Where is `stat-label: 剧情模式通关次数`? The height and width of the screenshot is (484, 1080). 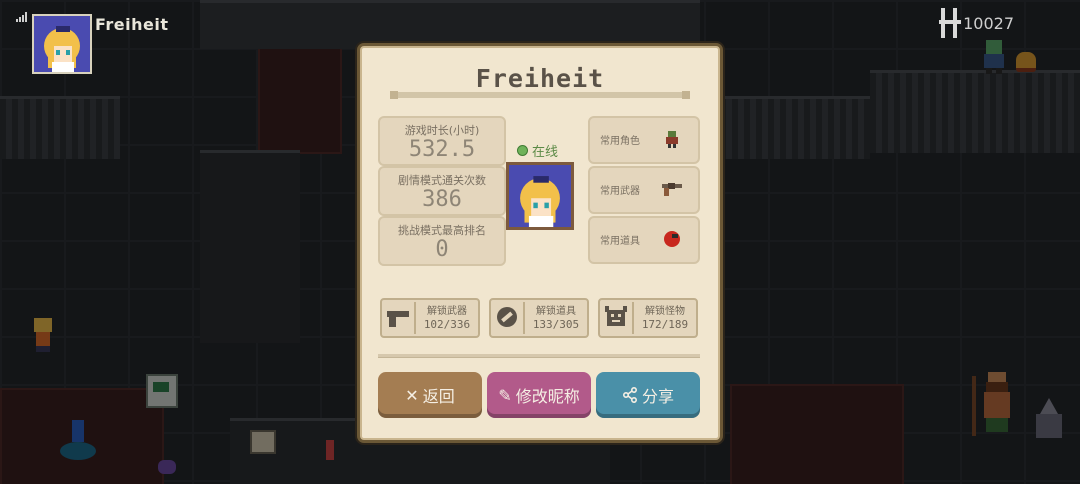 stat-label: 剧情模式通关次数 is located at coordinates (442, 180).